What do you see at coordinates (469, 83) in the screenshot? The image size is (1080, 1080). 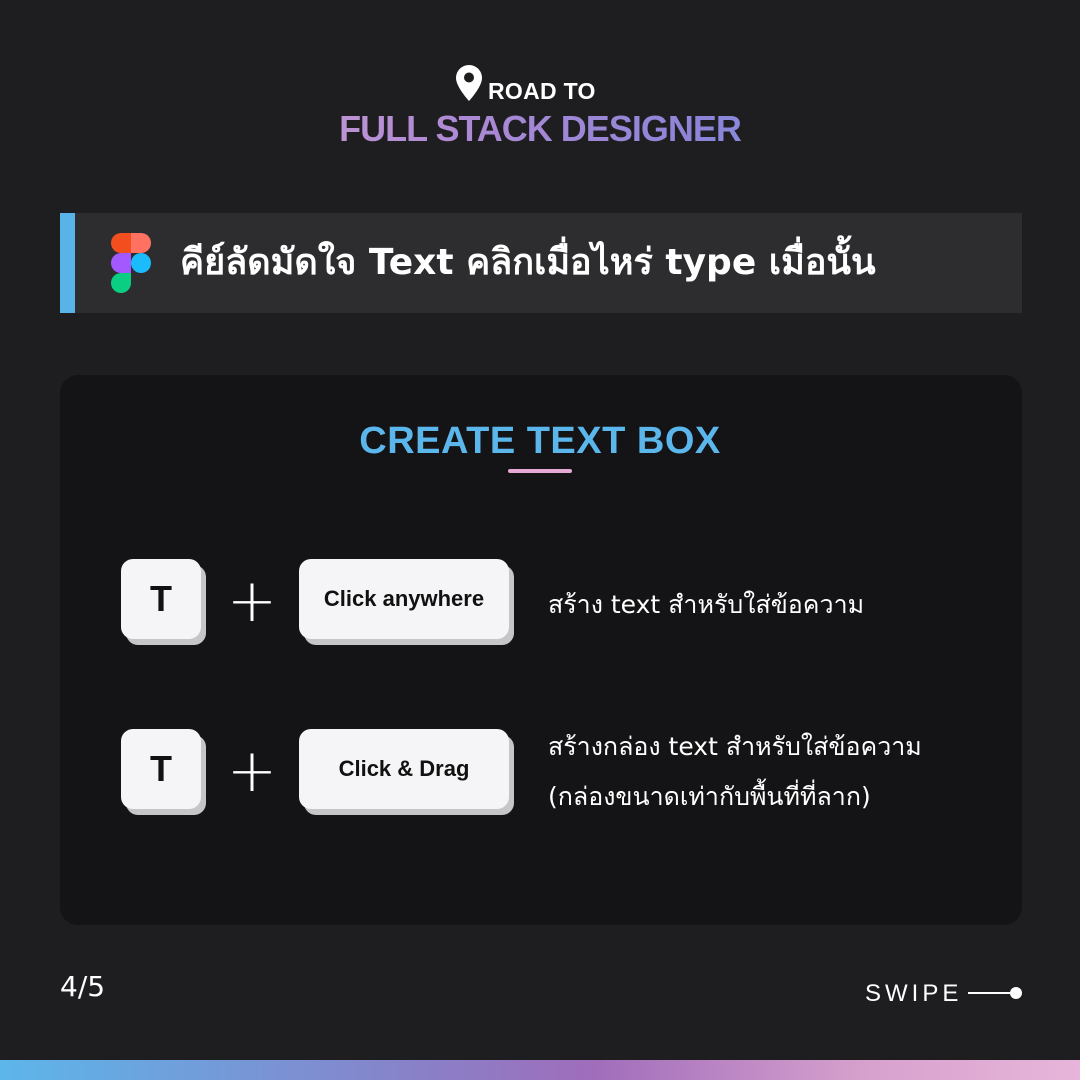 I see `map-pin-icon` at bounding box center [469, 83].